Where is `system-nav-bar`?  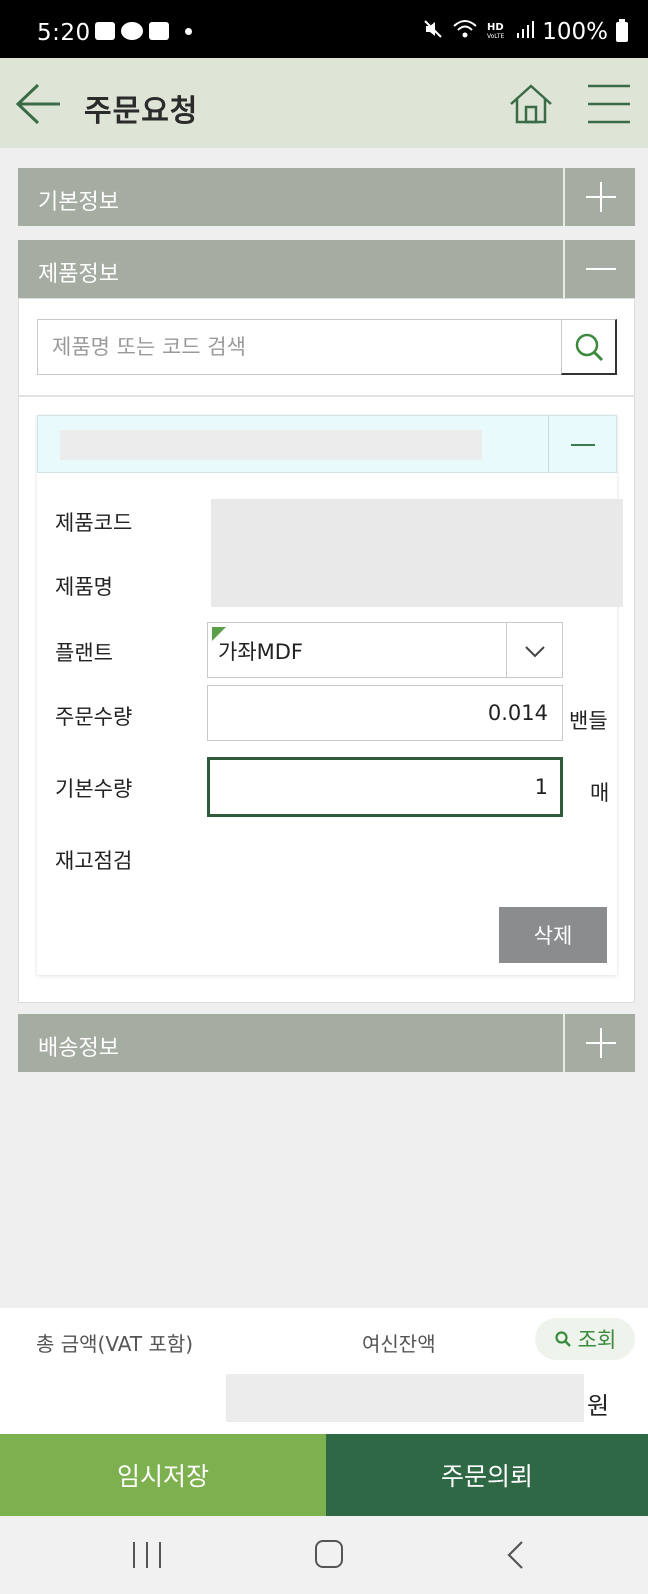
system-nav-bar is located at coordinates (324, 1555).